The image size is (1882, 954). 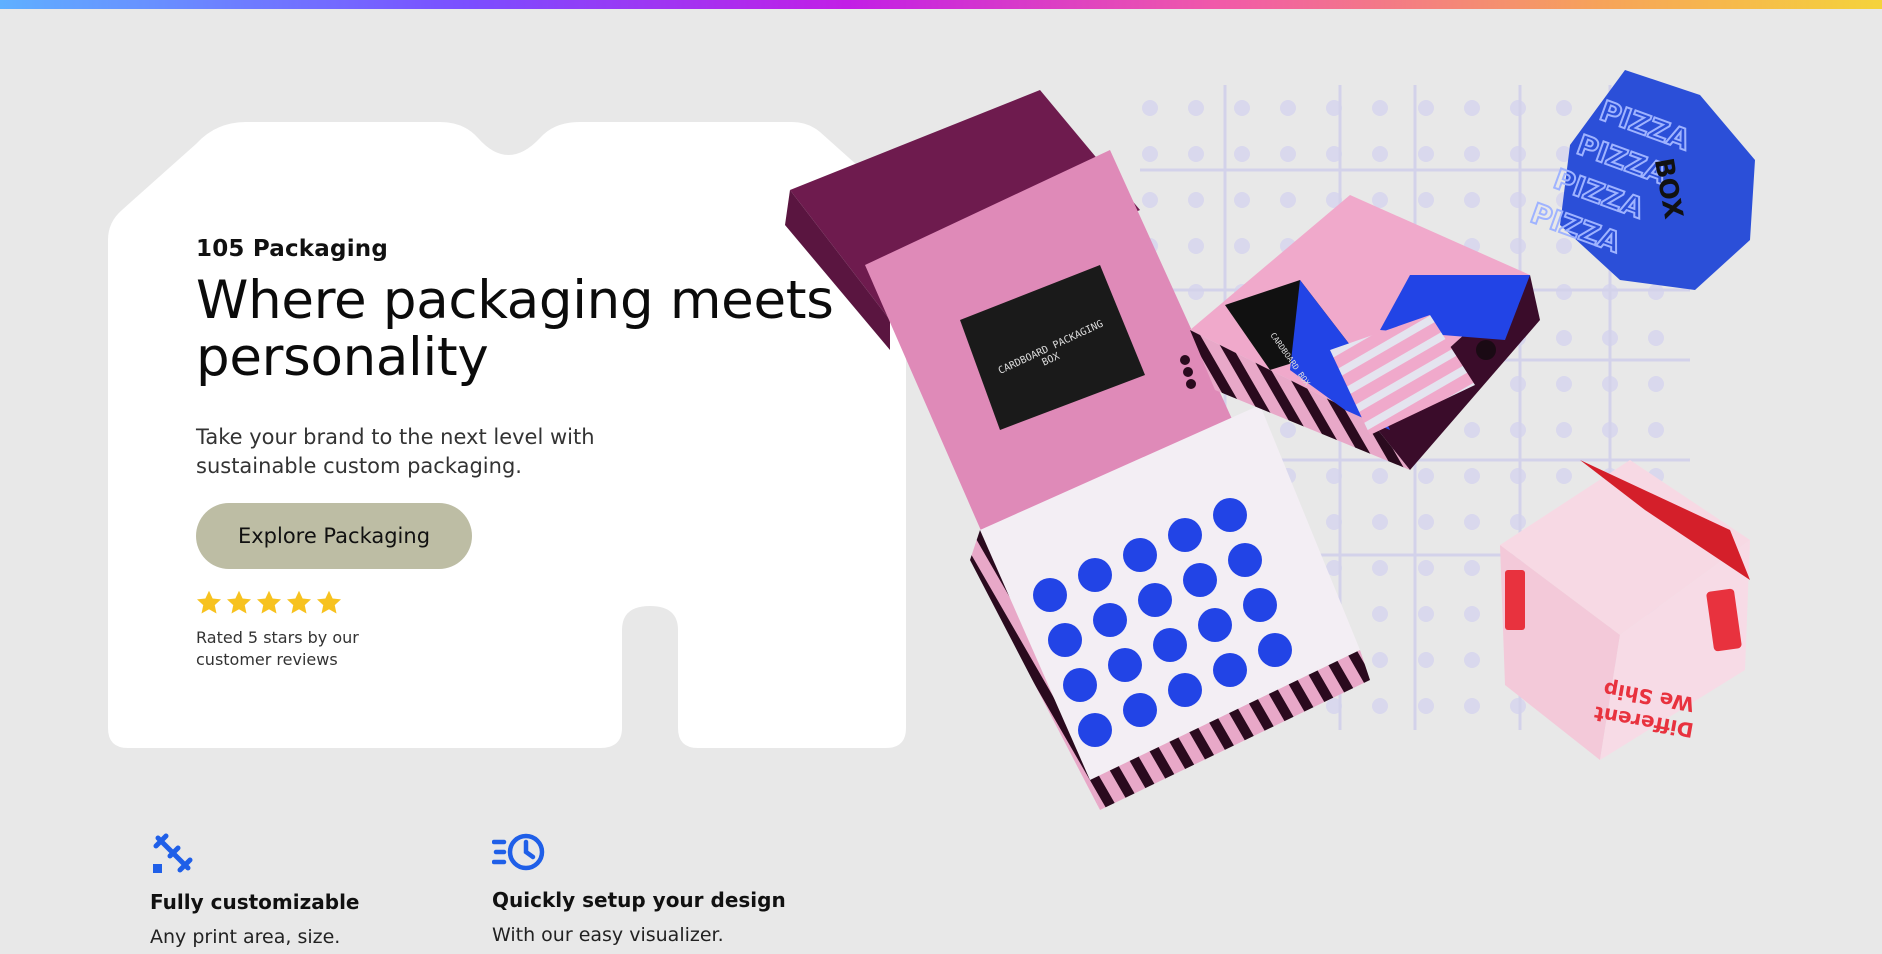 What do you see at coordinates (515, 329) in the screenshot?
I see `hero-headline: Where packaging meets personality` at bounding box center [515, 329].